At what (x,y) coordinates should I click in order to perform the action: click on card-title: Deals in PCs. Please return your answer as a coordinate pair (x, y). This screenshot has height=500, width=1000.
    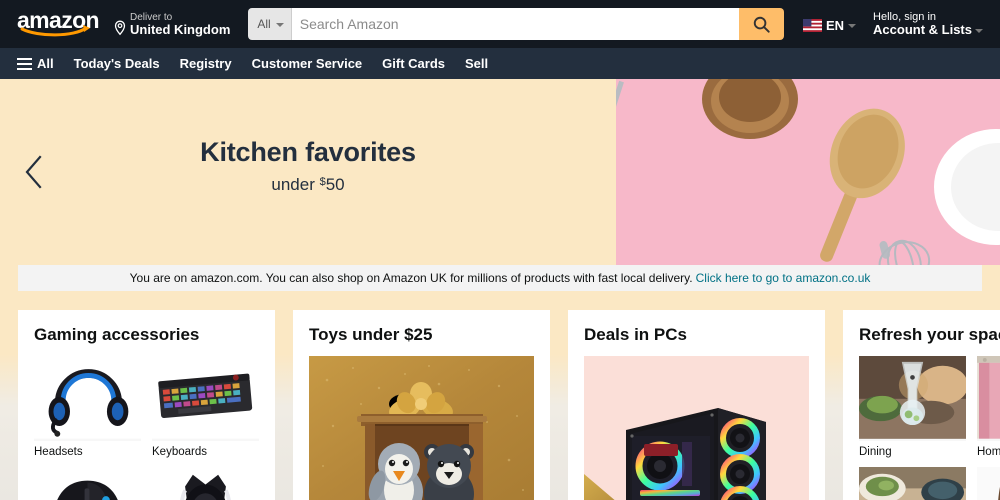
    Looking at the image, I should click on (635, 334).